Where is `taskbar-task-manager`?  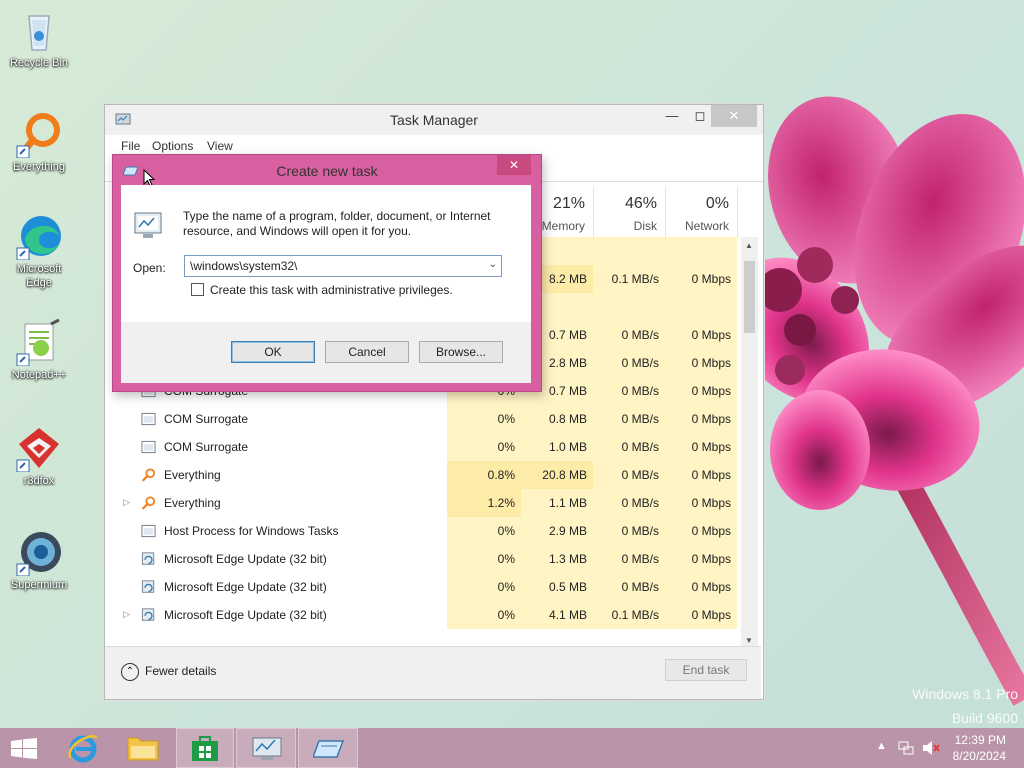 taskbar-task-manager is located at coordinates (266, 748).